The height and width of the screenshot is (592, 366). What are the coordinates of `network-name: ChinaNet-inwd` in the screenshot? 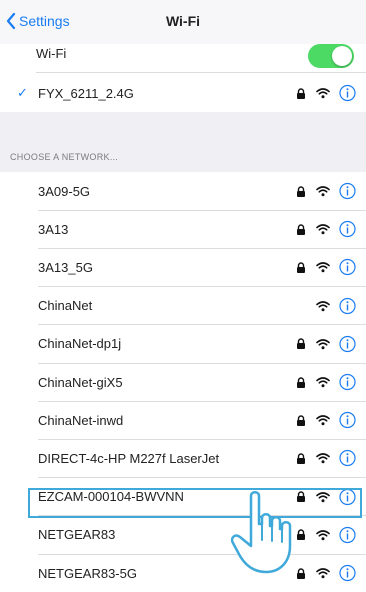 It's located at (81, 420).